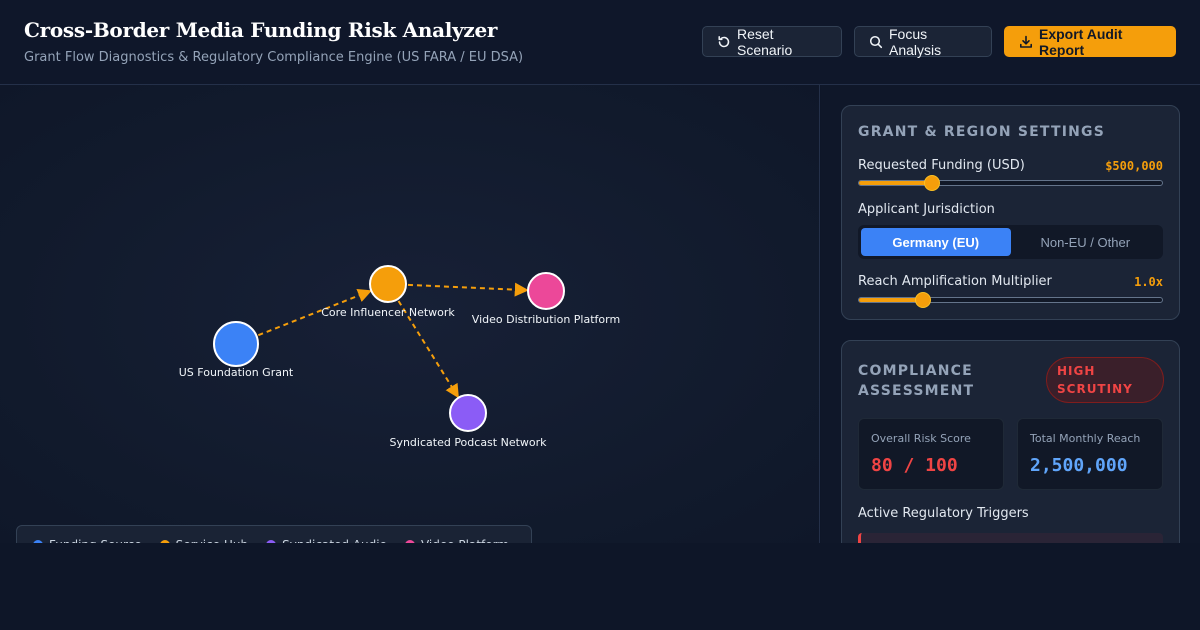 This screenshot has width=1200, height=630. I want to click on funding-value: $500,000, so click(1134, 166).